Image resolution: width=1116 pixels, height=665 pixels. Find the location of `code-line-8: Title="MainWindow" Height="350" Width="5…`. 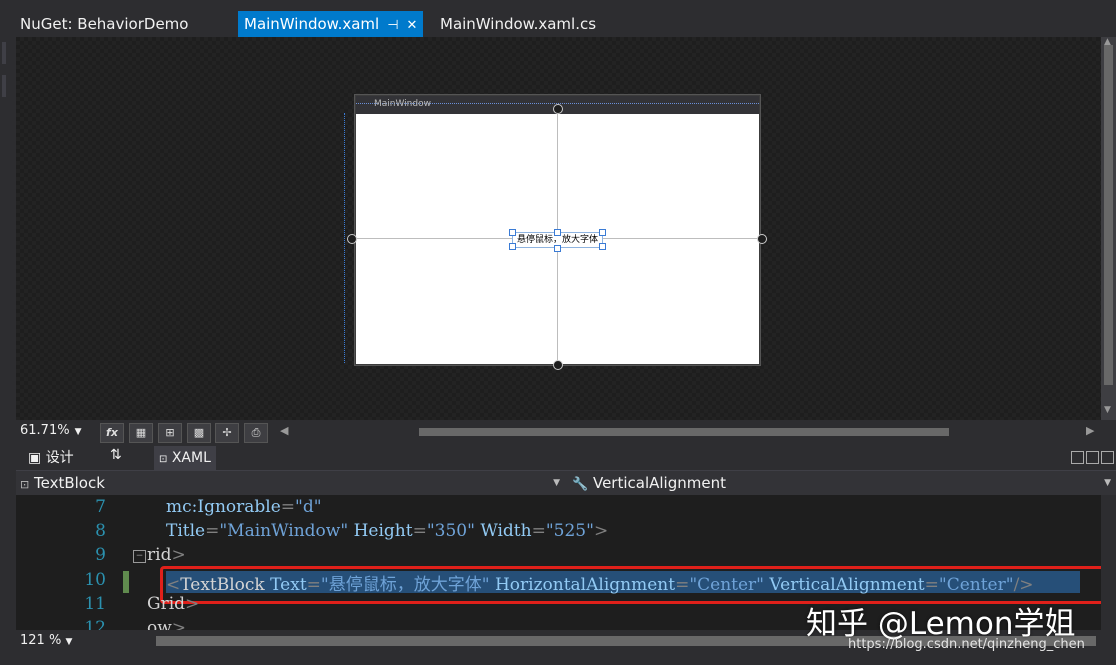

code-line-8: Title="MainWindow" Height="350" Width="5… is located at coordinates (387, 531).